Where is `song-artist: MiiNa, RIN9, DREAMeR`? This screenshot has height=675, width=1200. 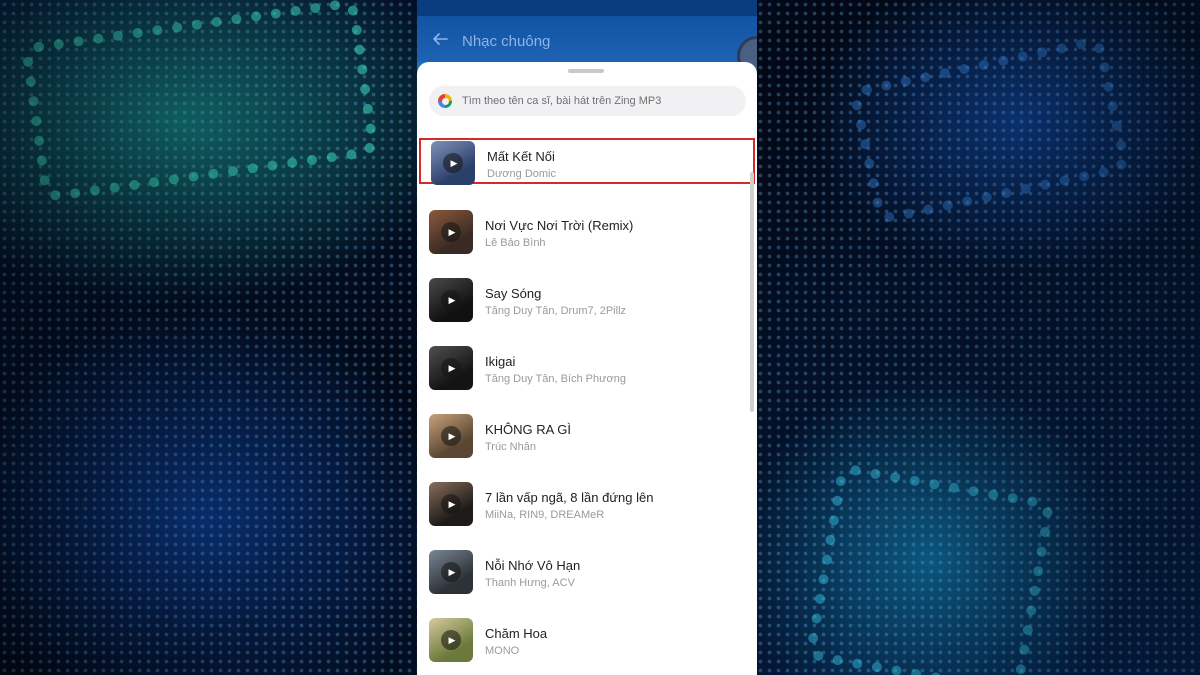 song-artist: MiiNa, RIN9, DREAMeR is located at coordinates (545, 515).